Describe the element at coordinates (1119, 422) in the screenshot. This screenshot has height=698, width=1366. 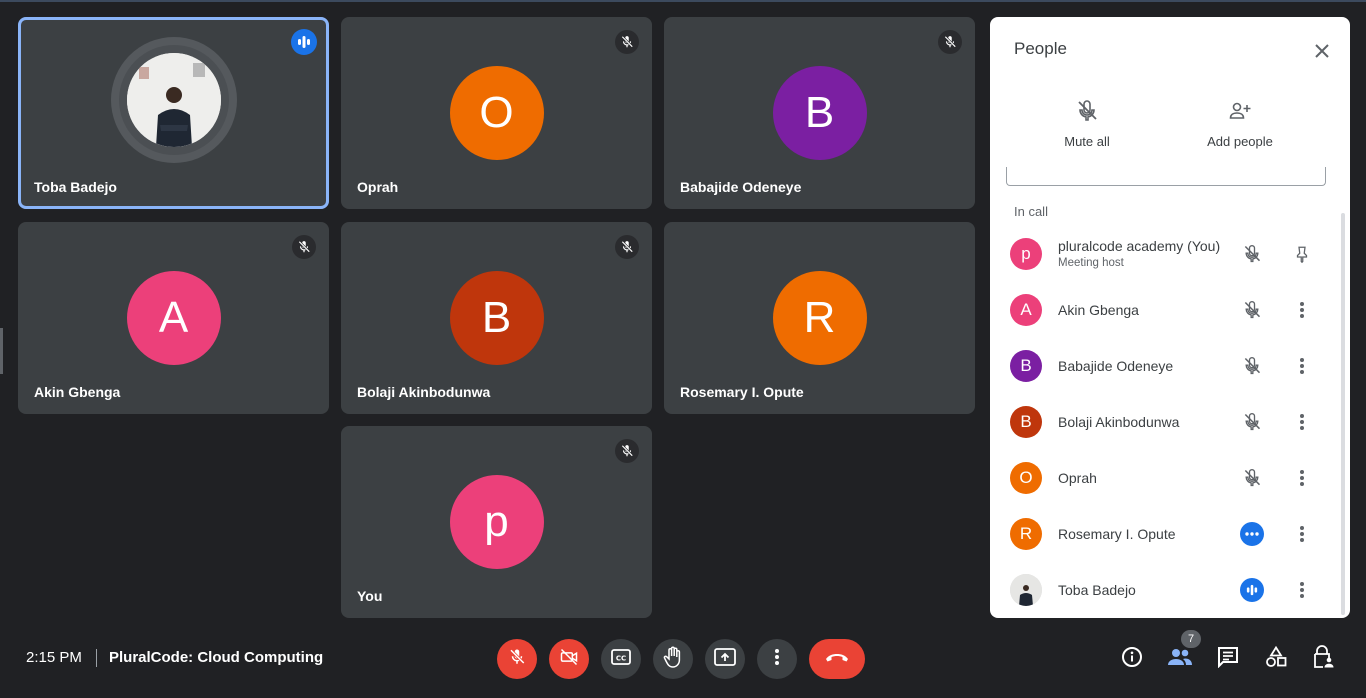
I see `person-name: Bolaji Akinbodunwa` at that location.